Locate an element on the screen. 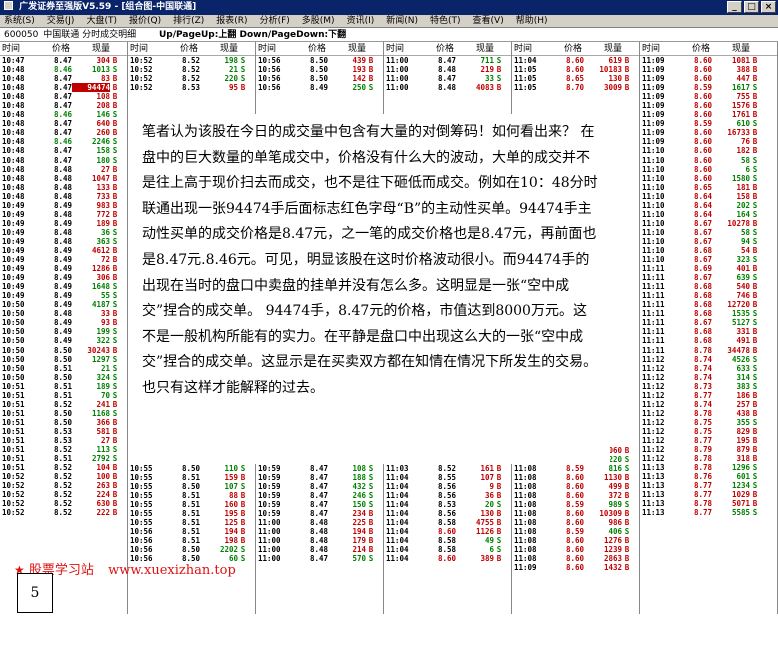 The height and width of the screenshot is (652, 778). trade-volume: 829 is located at coordinates (743, 431).